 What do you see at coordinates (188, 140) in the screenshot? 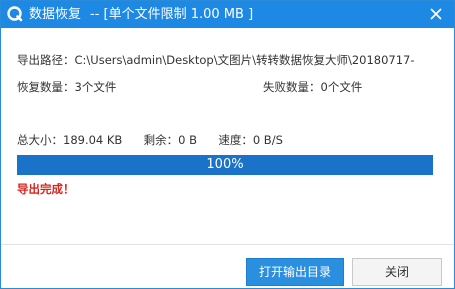
I see `remaining-value: 0 B` at bounding box center [188, 140].